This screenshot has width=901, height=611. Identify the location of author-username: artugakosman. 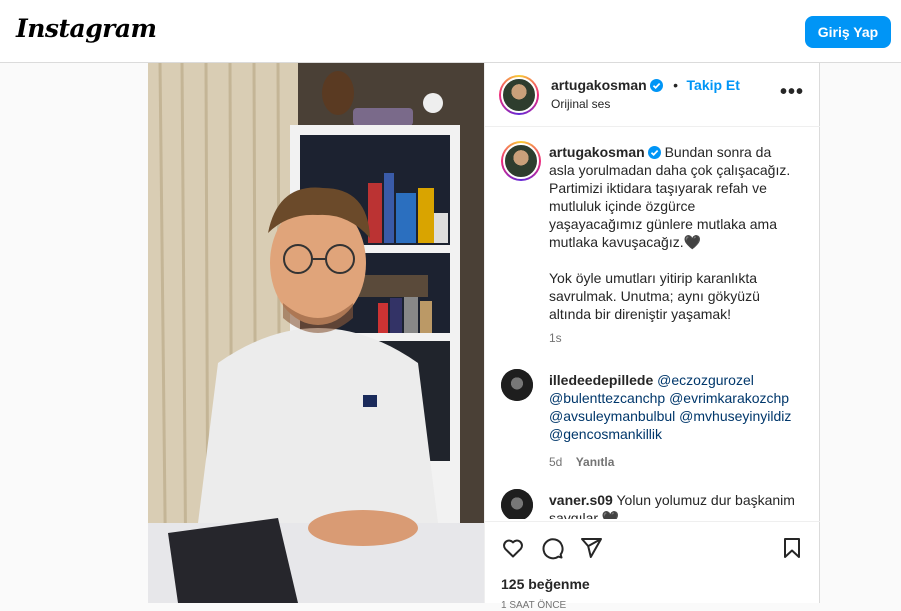
(599, 85).